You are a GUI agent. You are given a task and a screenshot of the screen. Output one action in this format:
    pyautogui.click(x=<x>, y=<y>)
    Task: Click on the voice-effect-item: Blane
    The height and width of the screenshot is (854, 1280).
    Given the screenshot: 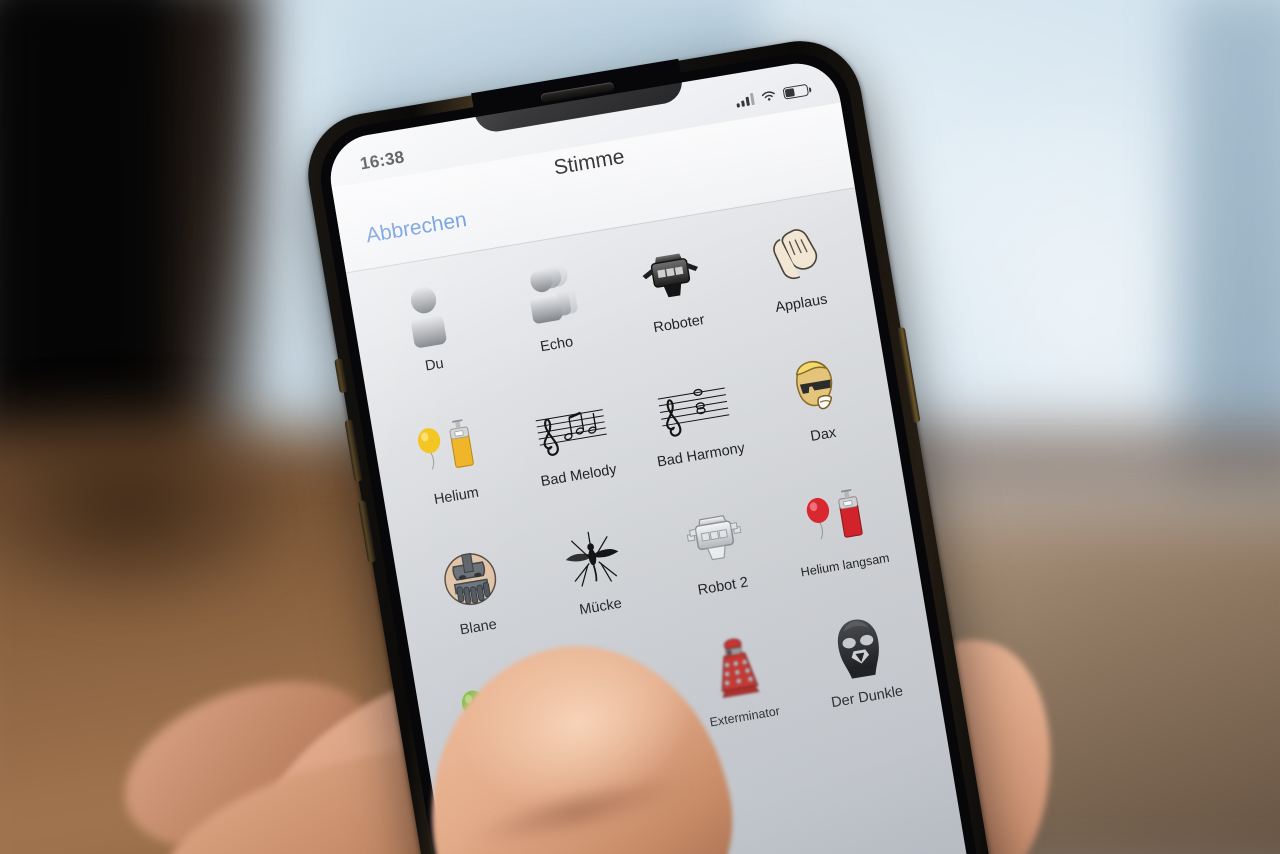 What is the action you would take?
    pyautogui.click(x=474, y=603)
    